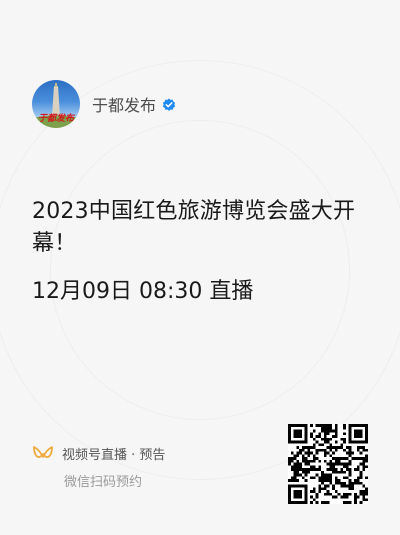 Image resolution: width=400 pixels, height=535 pixels. I want to click on channels-row: 视频号直播 · 预告, so click(98, 453).